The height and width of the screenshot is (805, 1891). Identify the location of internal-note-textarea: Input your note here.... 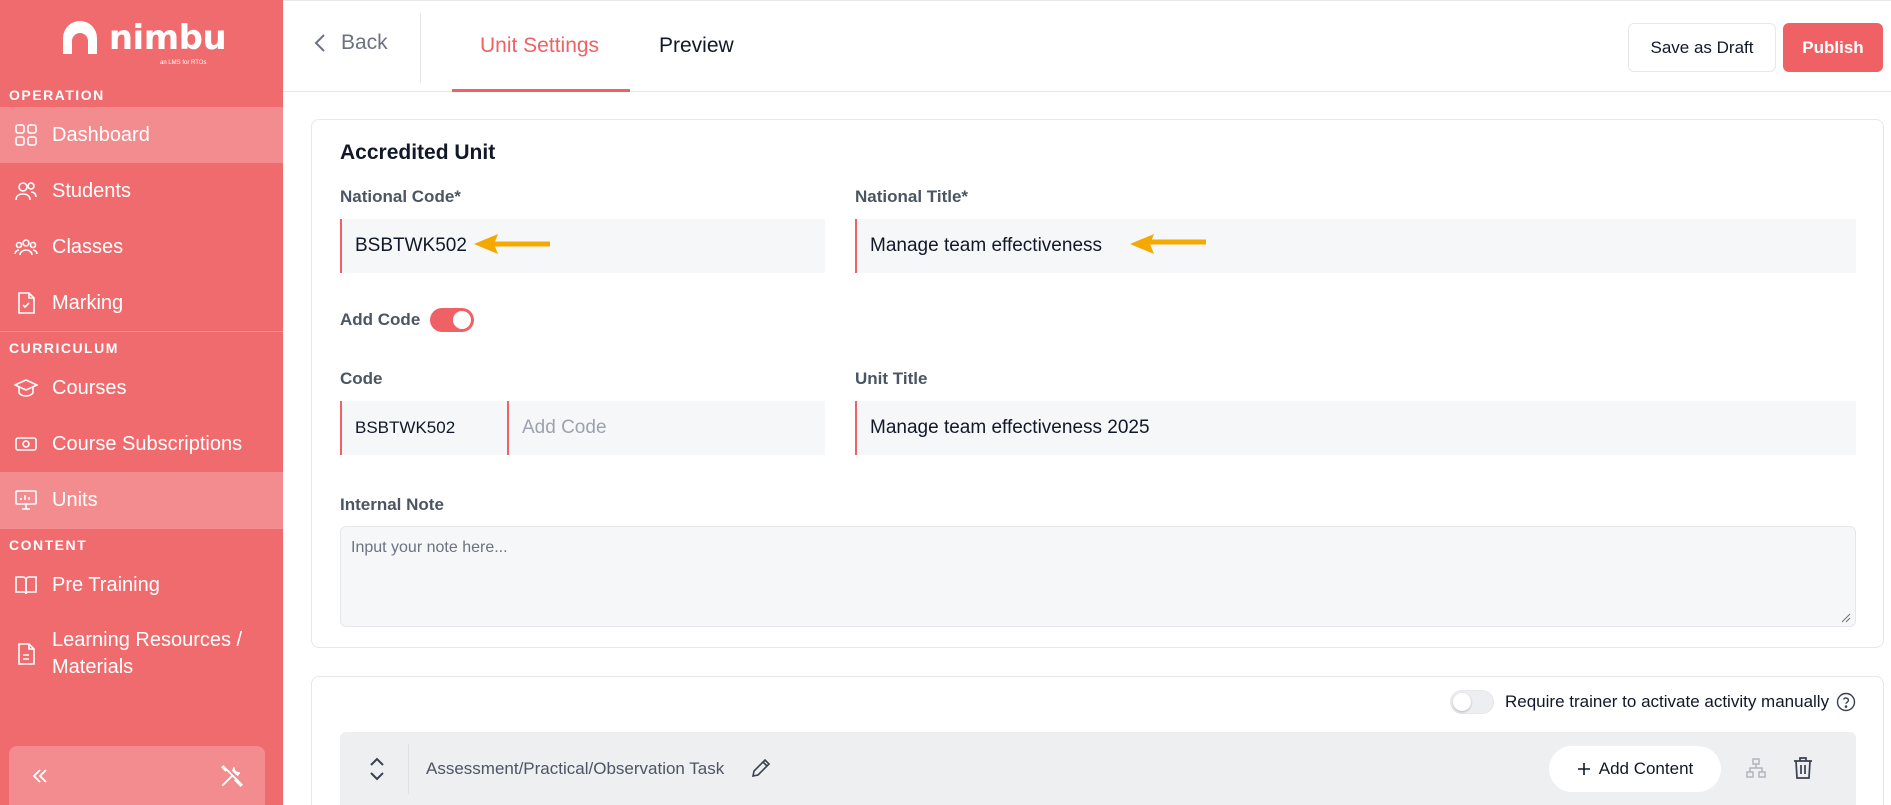
(1098, 576).